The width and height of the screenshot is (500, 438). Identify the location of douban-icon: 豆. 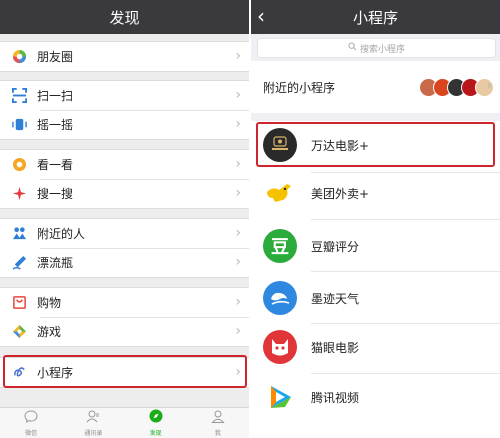
(280, 246).